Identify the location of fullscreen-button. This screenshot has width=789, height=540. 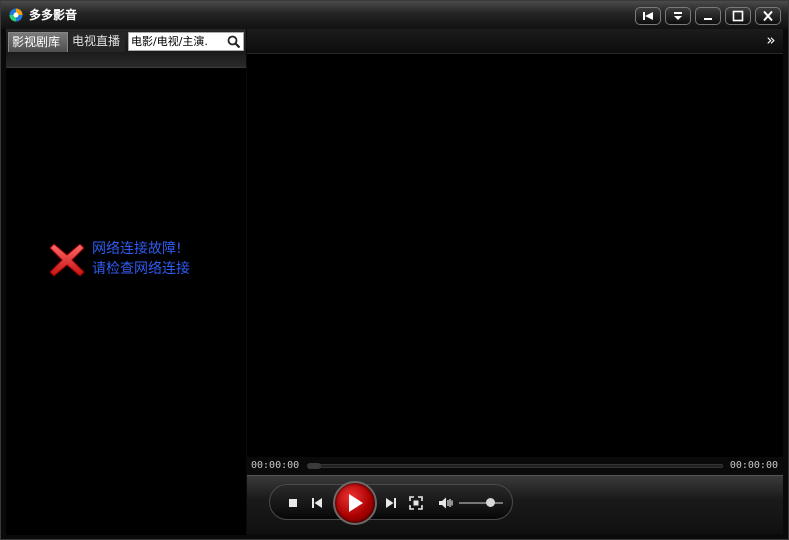
(416, 503).